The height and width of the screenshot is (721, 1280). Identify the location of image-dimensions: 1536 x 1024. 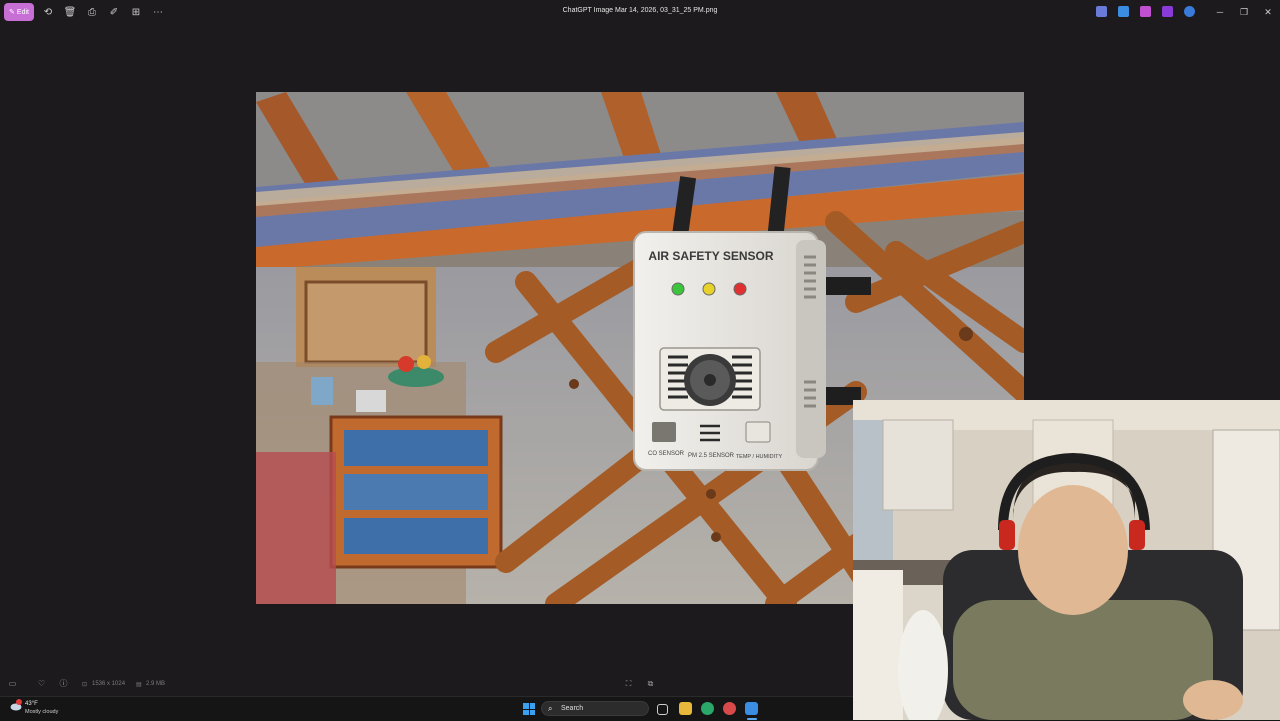
(109, 684).